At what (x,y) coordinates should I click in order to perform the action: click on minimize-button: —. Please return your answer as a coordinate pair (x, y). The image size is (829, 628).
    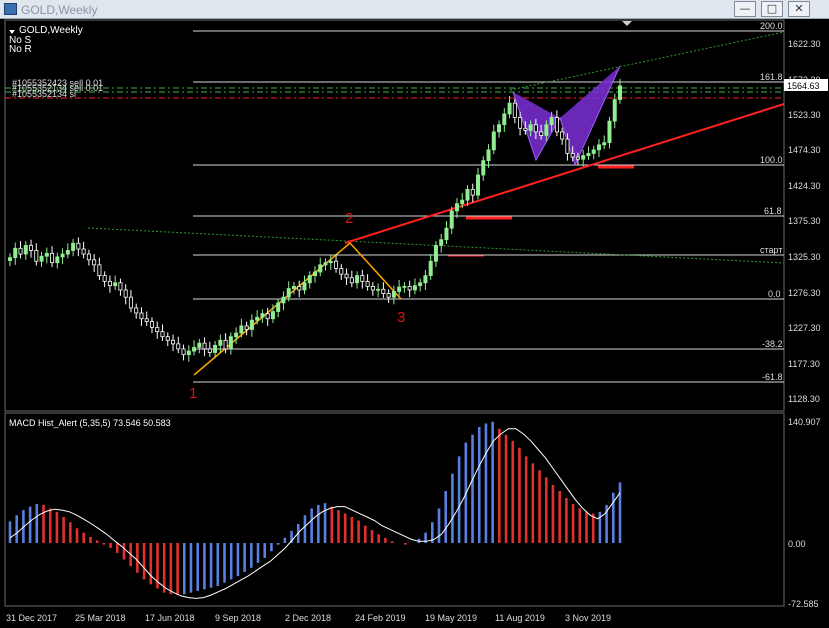
    Looking at the image, I should click on (745, 9).